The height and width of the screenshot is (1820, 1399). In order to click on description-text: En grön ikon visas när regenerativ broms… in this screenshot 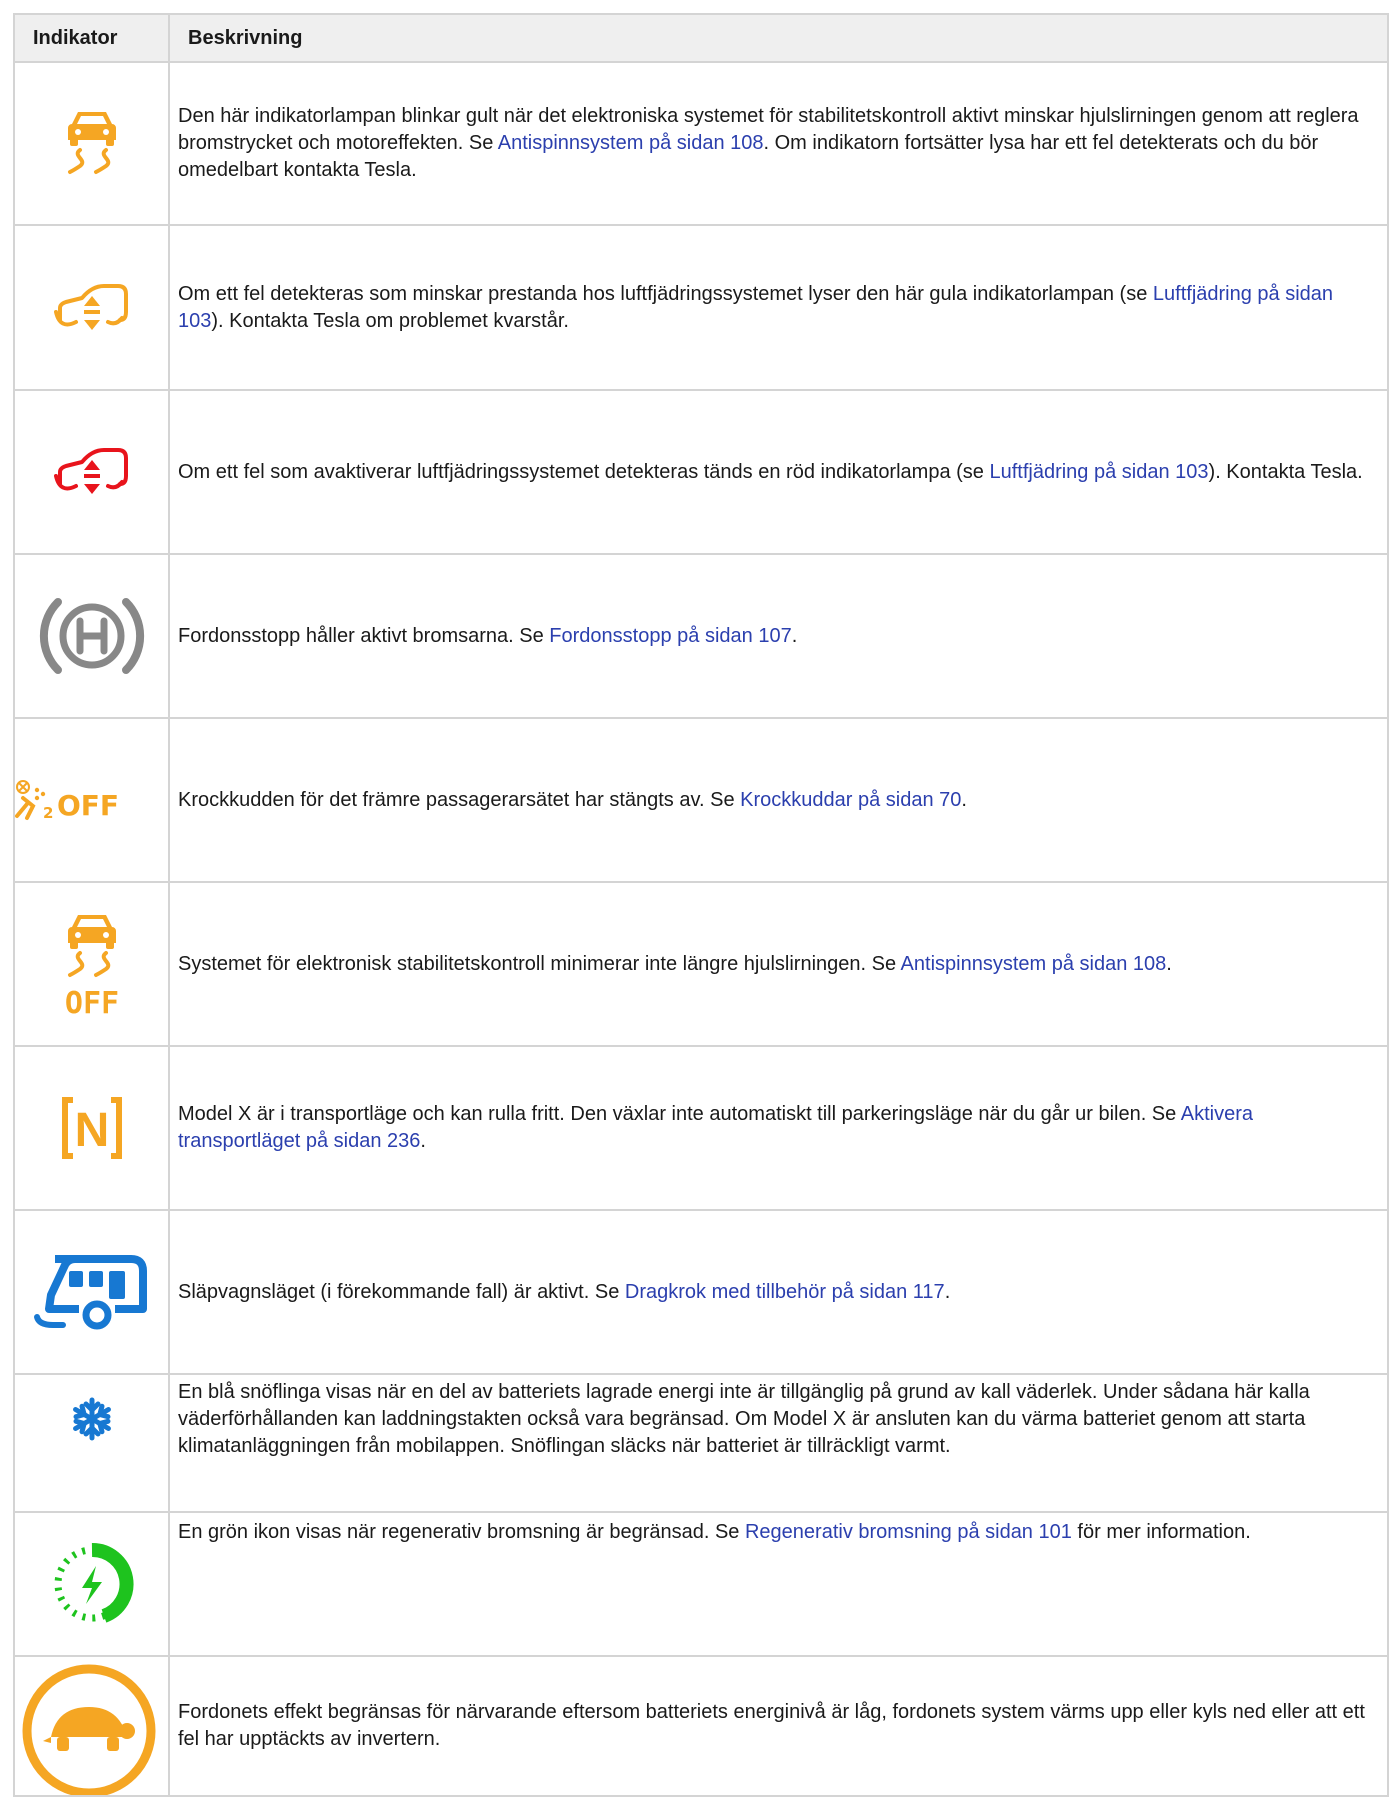, I will do `click(461, 1532)`.